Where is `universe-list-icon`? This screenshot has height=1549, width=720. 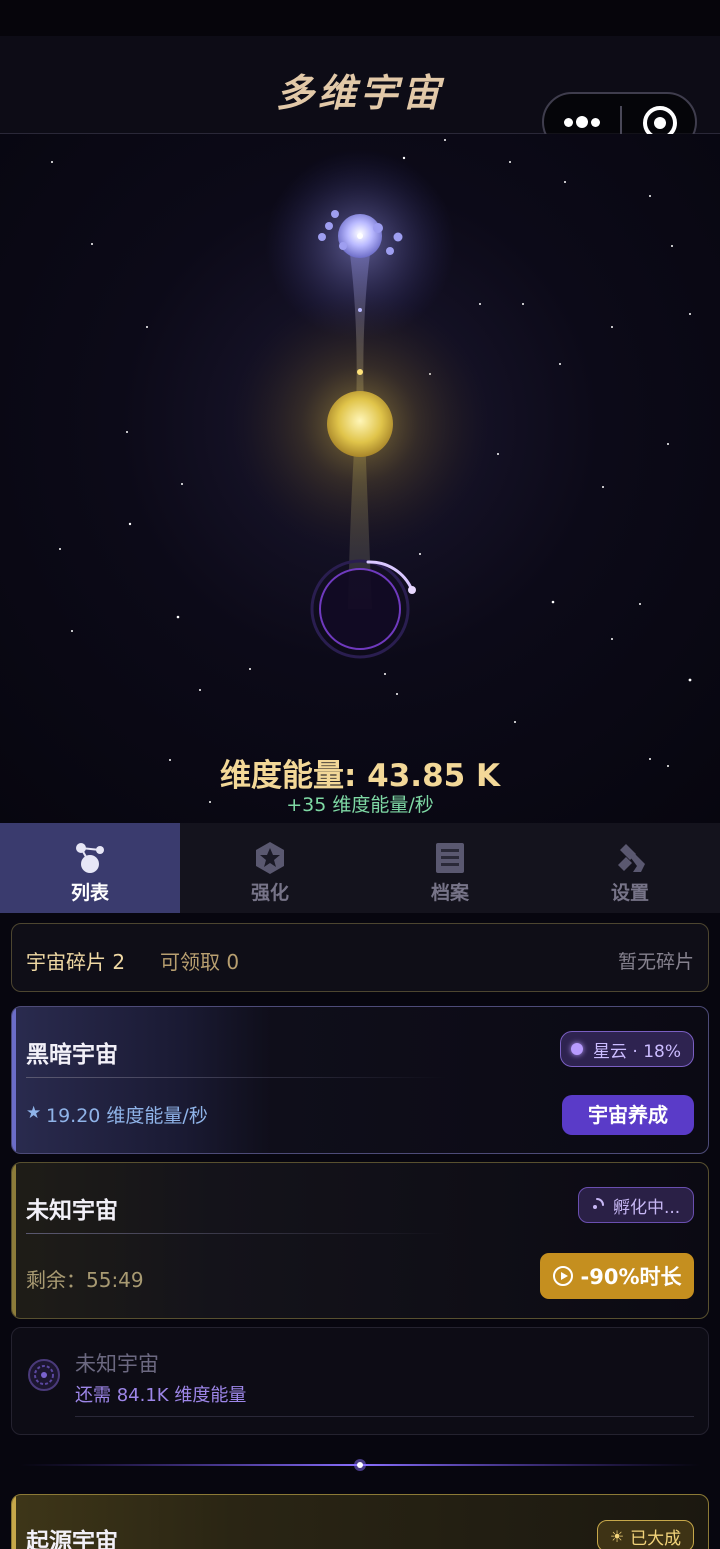 universe-list-icon is located at coordinates (90, 858).